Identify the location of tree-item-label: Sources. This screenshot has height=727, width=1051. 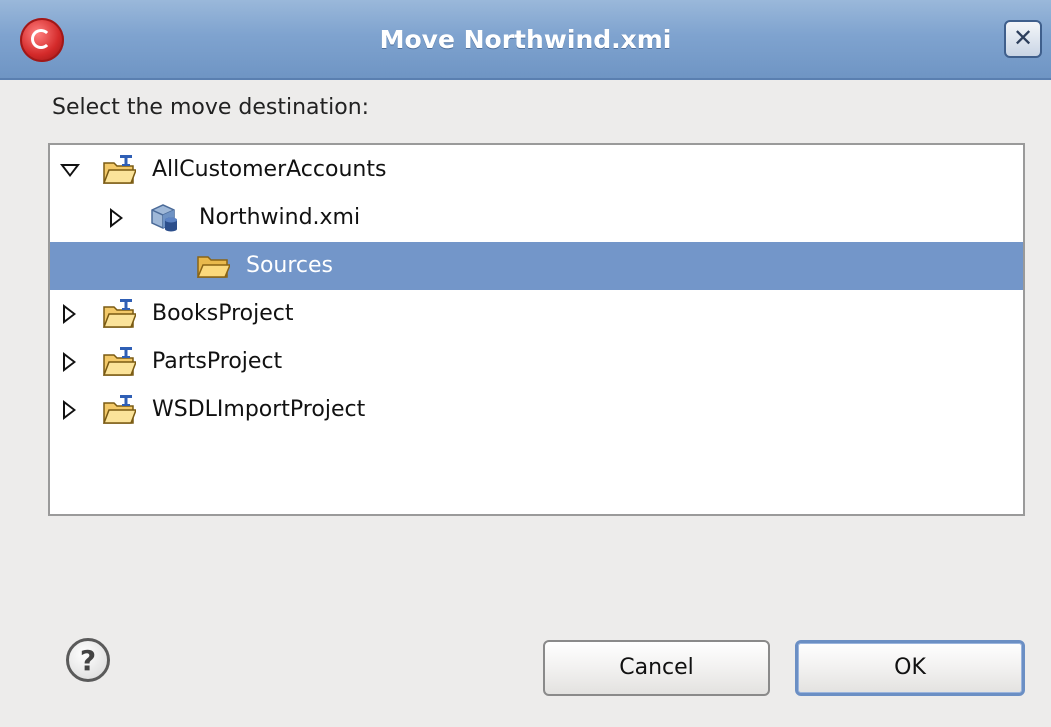
(290, 265).